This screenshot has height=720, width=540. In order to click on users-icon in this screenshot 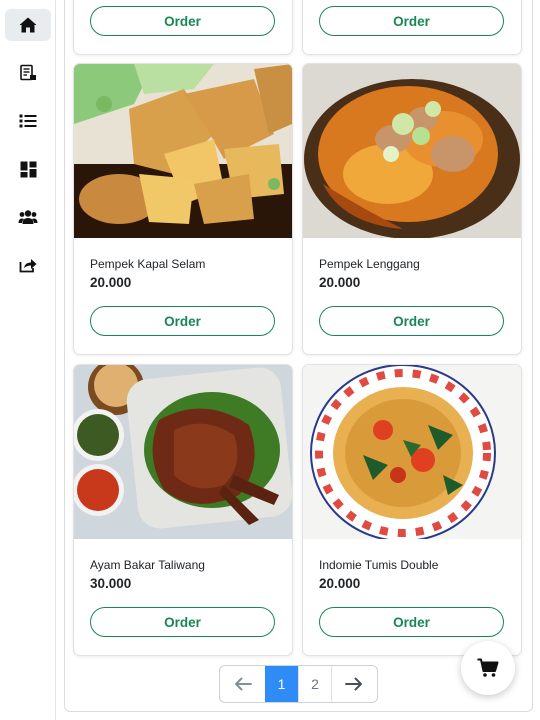, I will do `click(28, 217)`.